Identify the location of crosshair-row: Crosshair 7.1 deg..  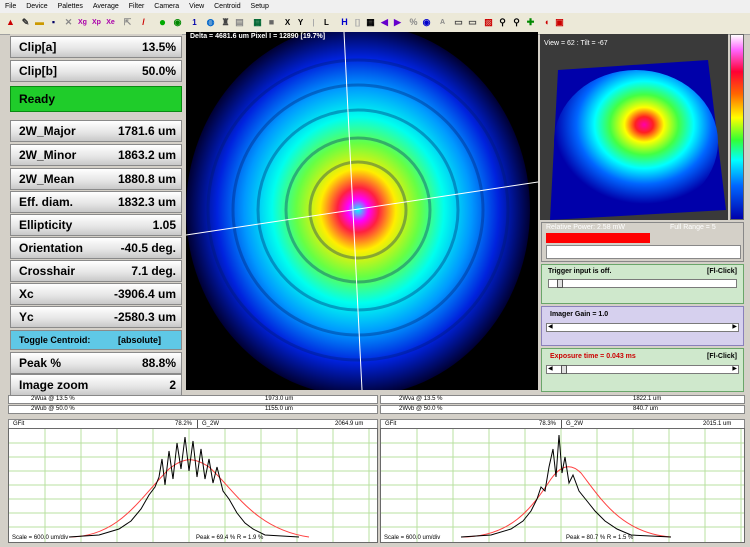
(96, 271).